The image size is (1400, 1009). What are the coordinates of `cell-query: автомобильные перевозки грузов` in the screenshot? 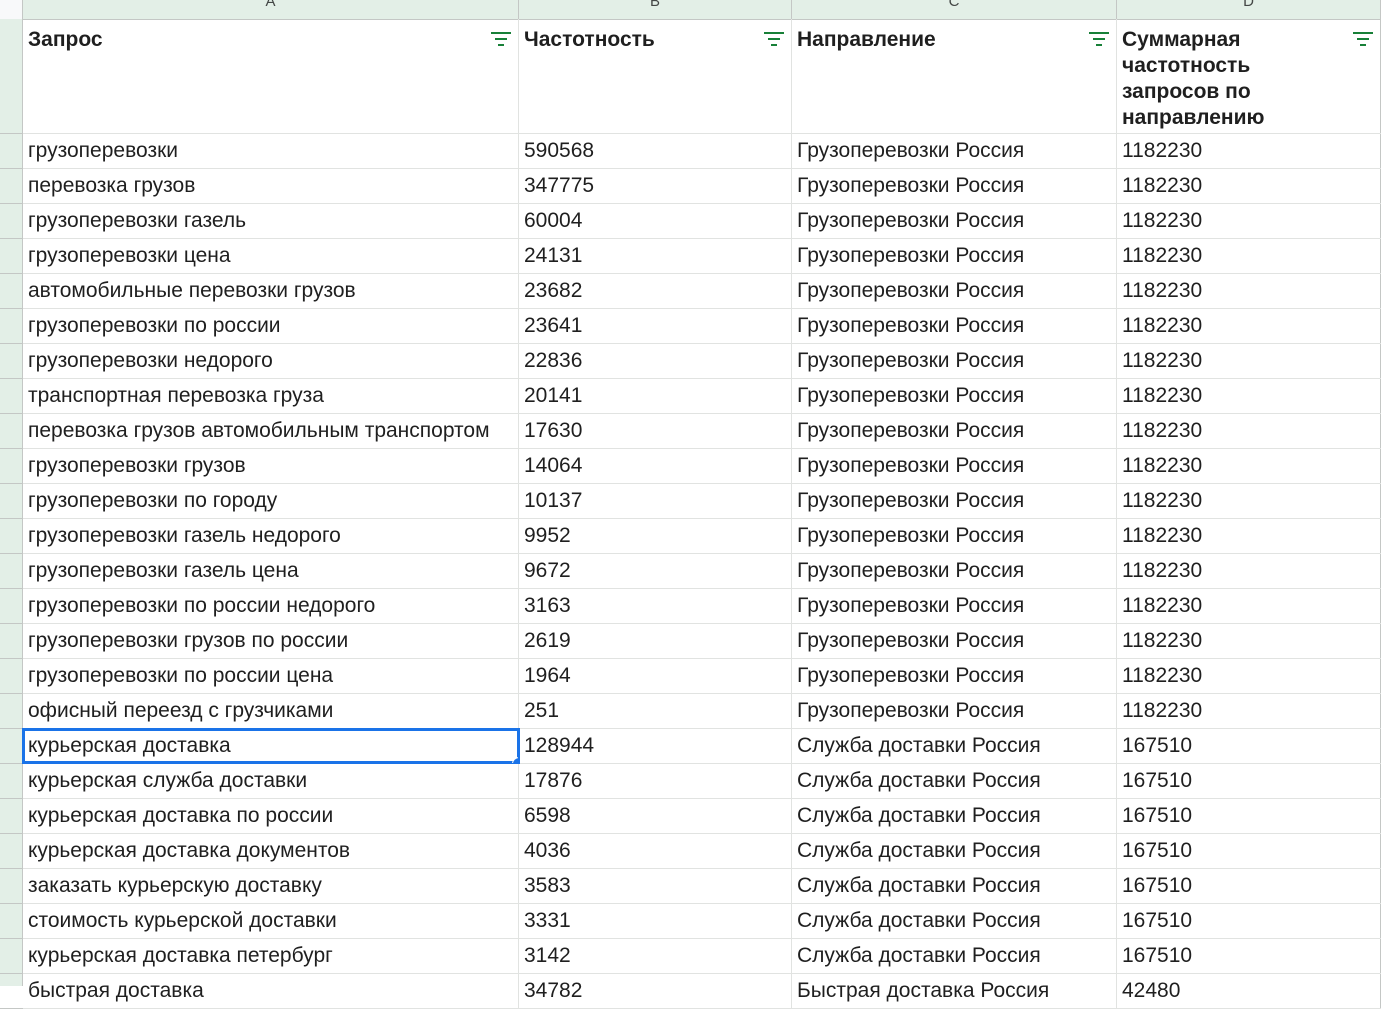 It's located at (271, 291).